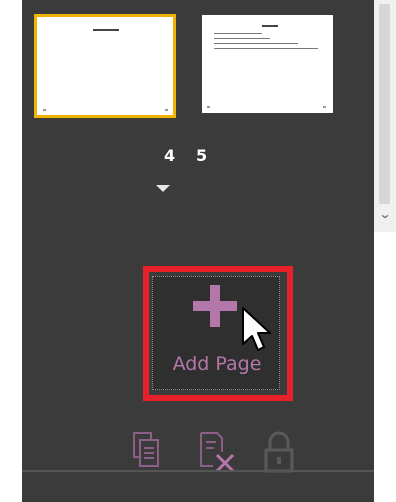 The image size is (396, 502). Describe the element at coordinates (146, 450) in the screenshot. I see `copy-page-icon` at that location.